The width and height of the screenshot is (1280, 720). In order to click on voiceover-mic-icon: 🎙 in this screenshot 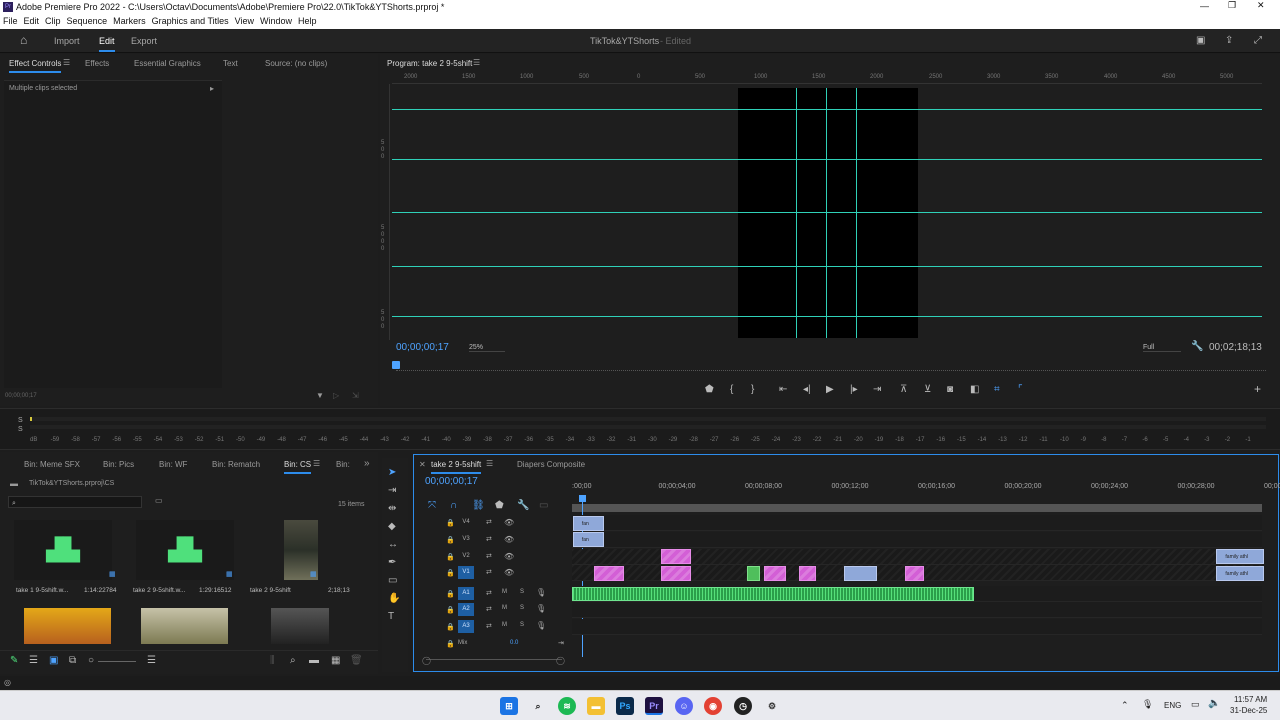, I will do `click(541, 608)`.